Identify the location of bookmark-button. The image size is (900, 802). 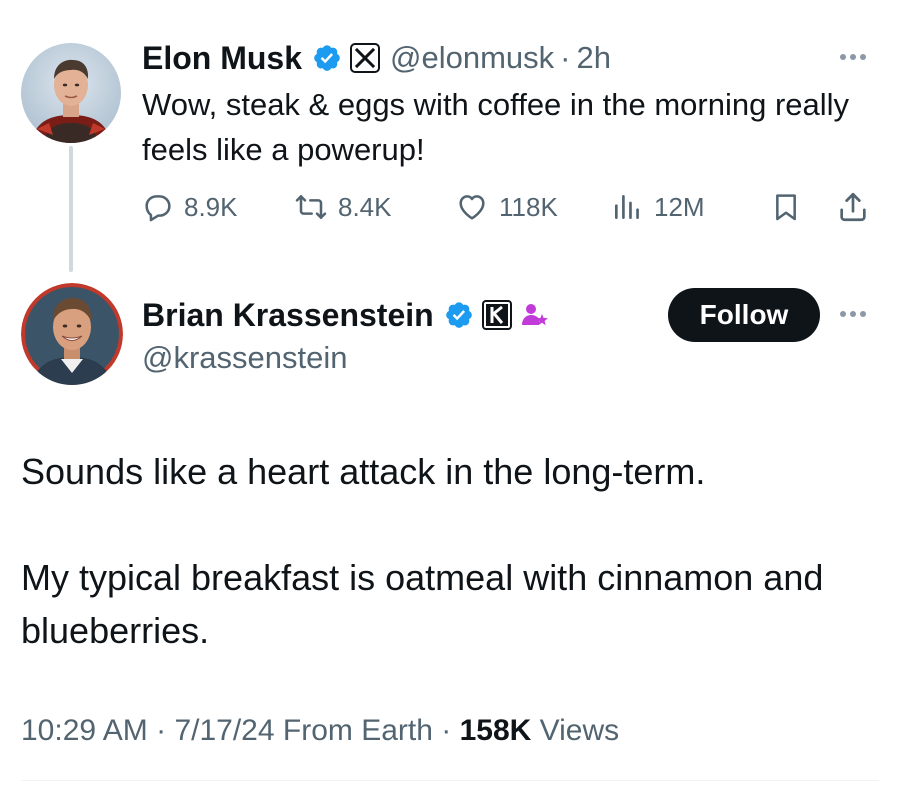
(786, 207).